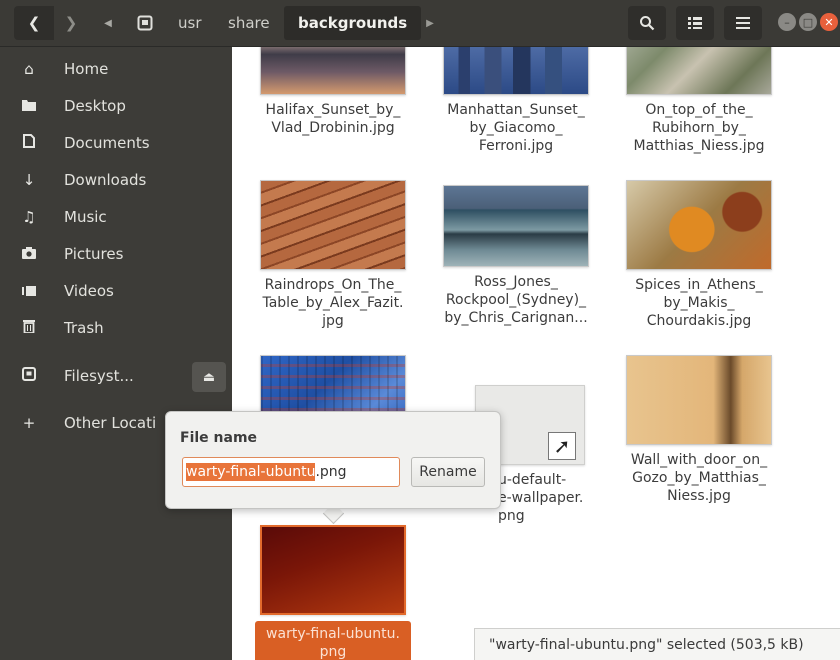 The image size is (840, 660). I want to click on chevron-right-icon: ❯, so click(71, 23).